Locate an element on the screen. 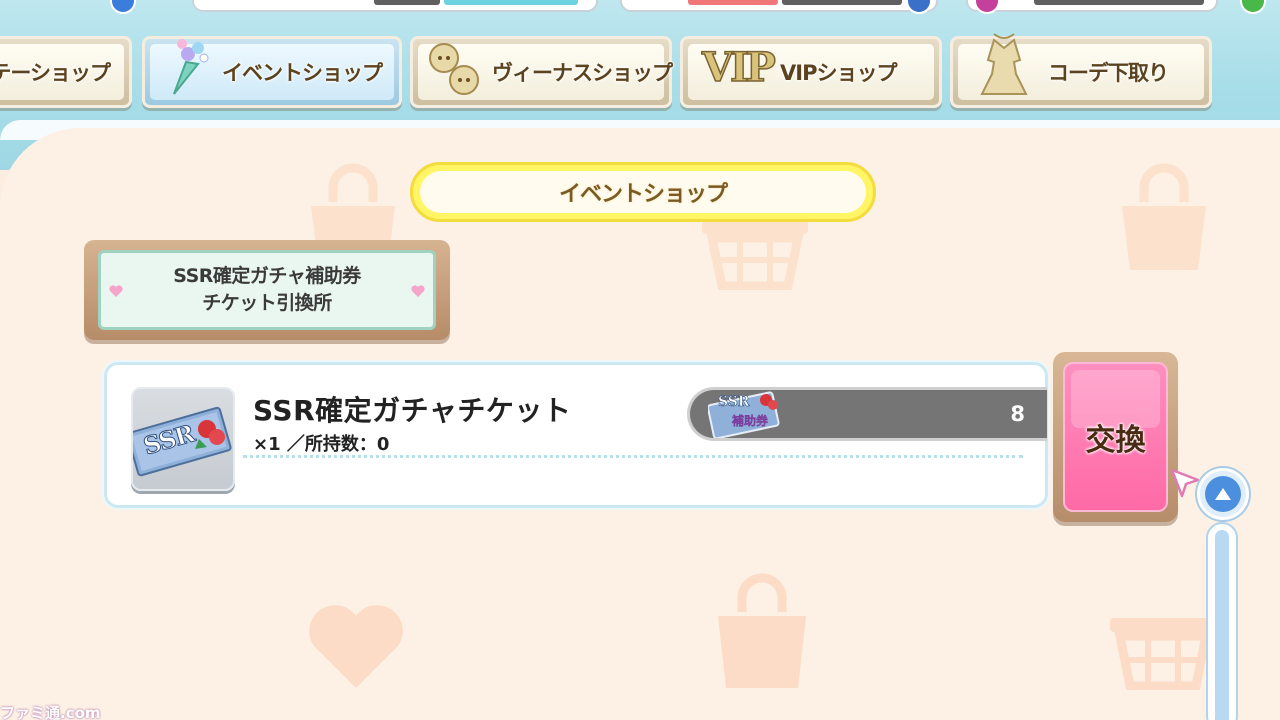 Image resolution: width=1280 pixels, height=720 pixels. status-bar is located at coordinates (640, 7).